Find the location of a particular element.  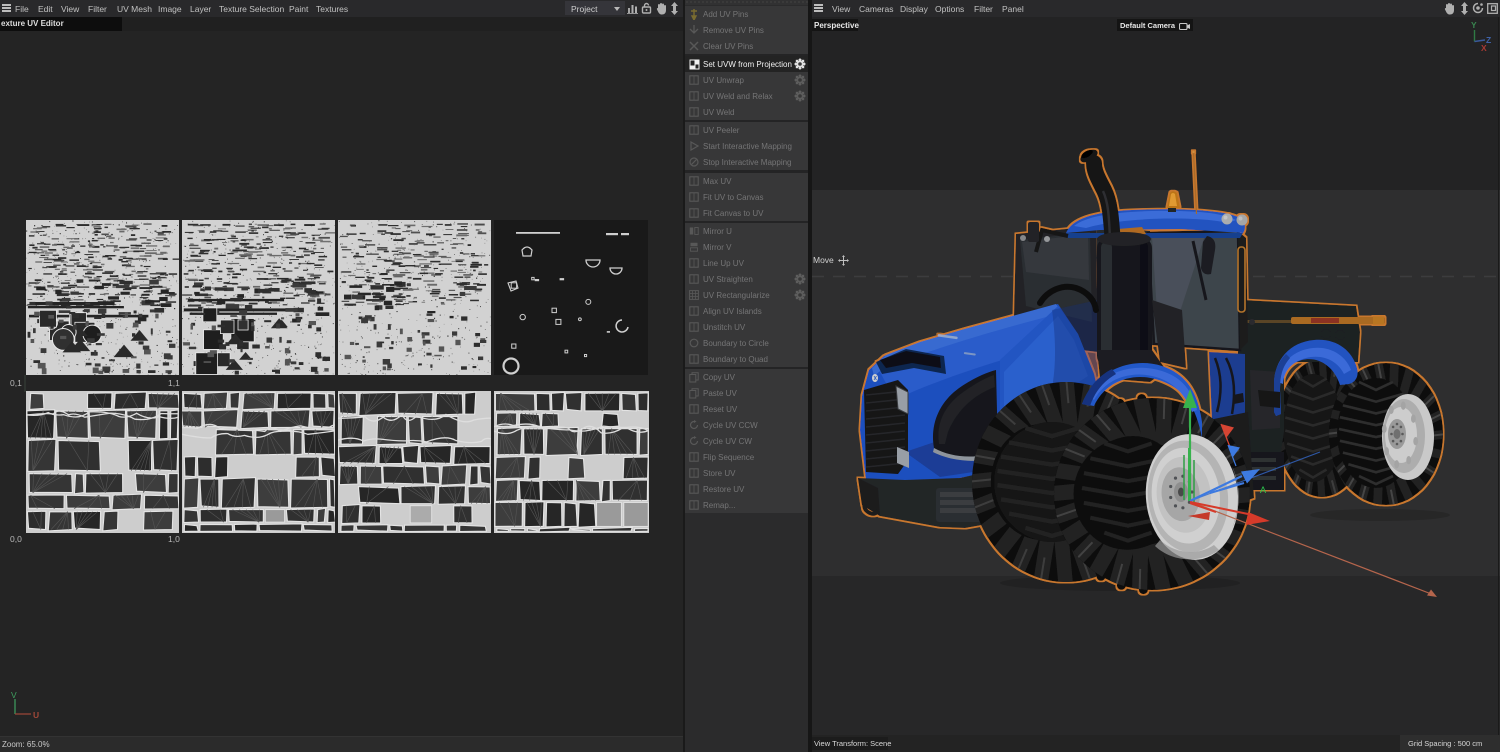

svg-text: X is located at coordinates (1484, 48).